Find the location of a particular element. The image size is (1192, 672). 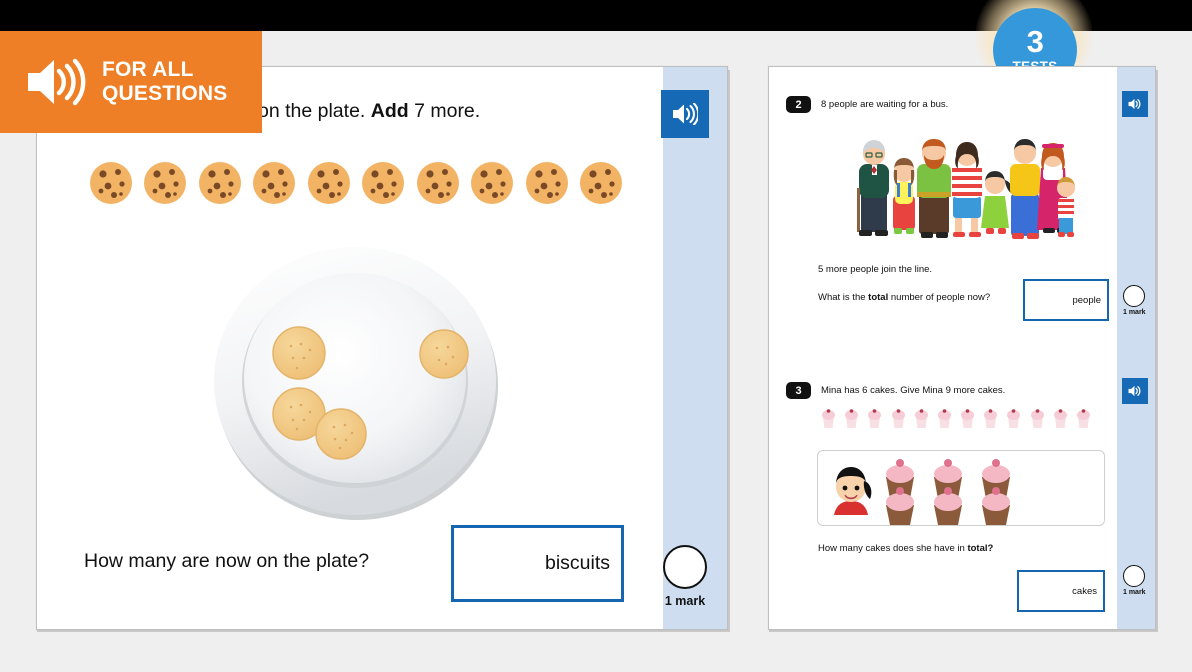

left-question-text-part2: 7 more. is located at coordinates (444, 111).